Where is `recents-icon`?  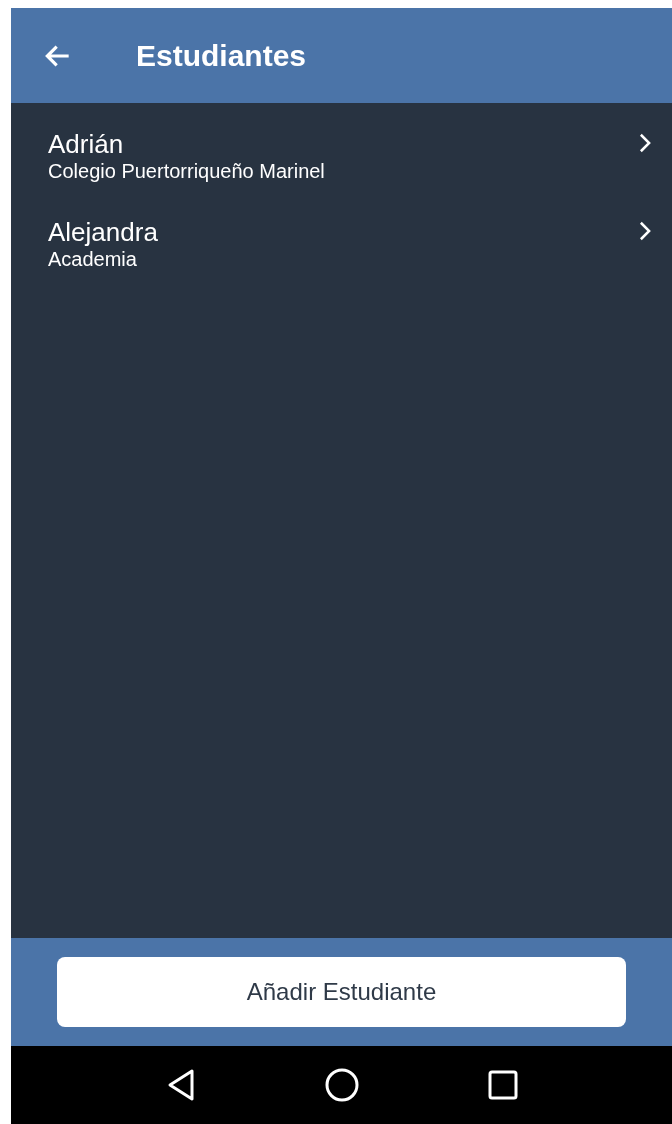
recents-icon is located at coordinates (502, 1085).